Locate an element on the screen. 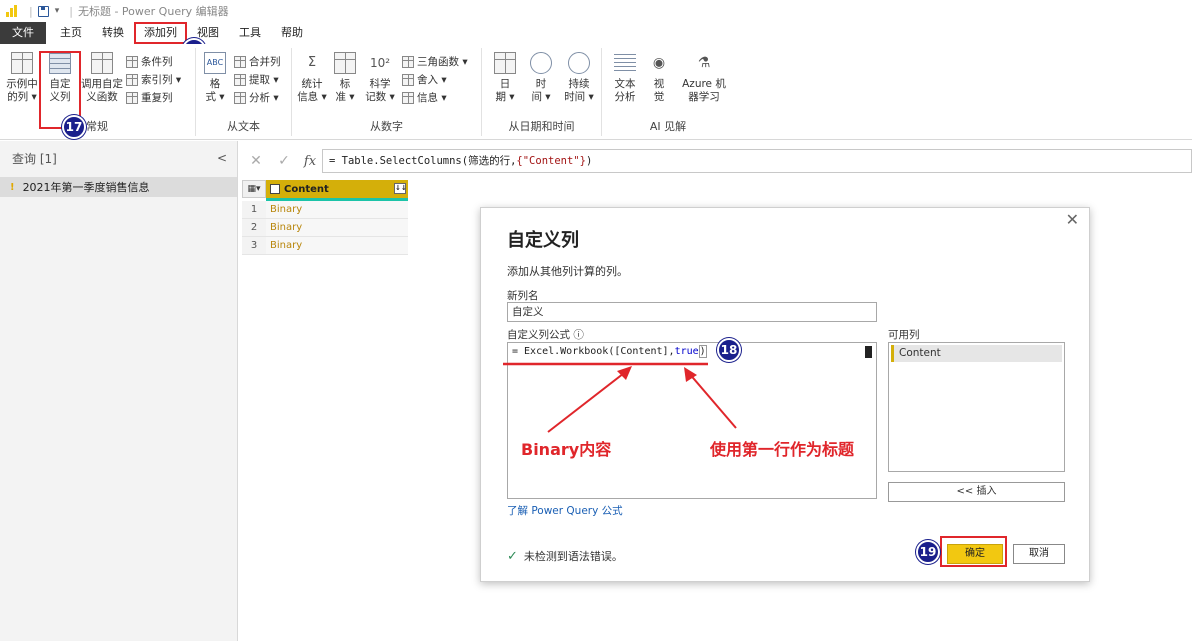 Image resolution: width=1192 pixels, height=641 pixels. index-icon is located at coordinates (132, 80).